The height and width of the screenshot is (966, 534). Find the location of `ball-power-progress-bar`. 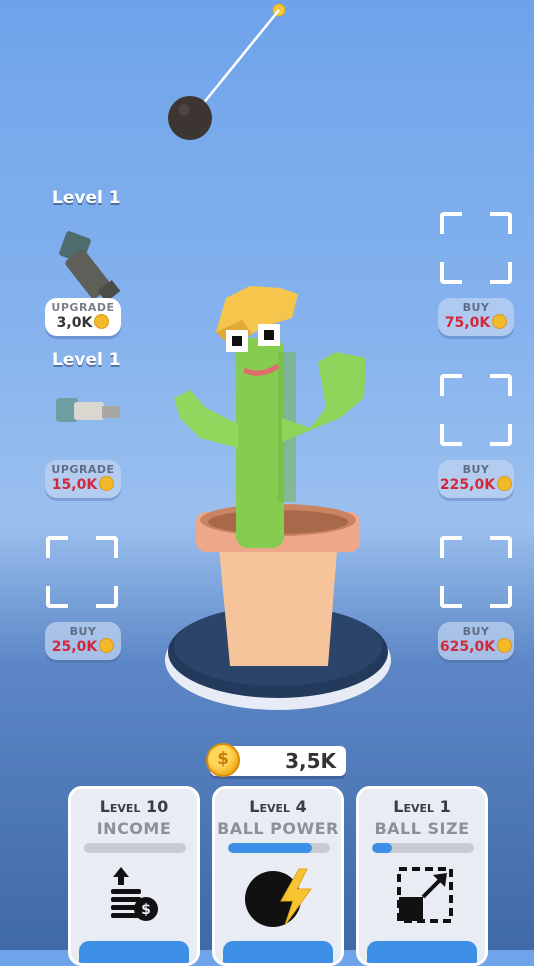

ball-power-progress-bar is located at coordinates (279, 848).